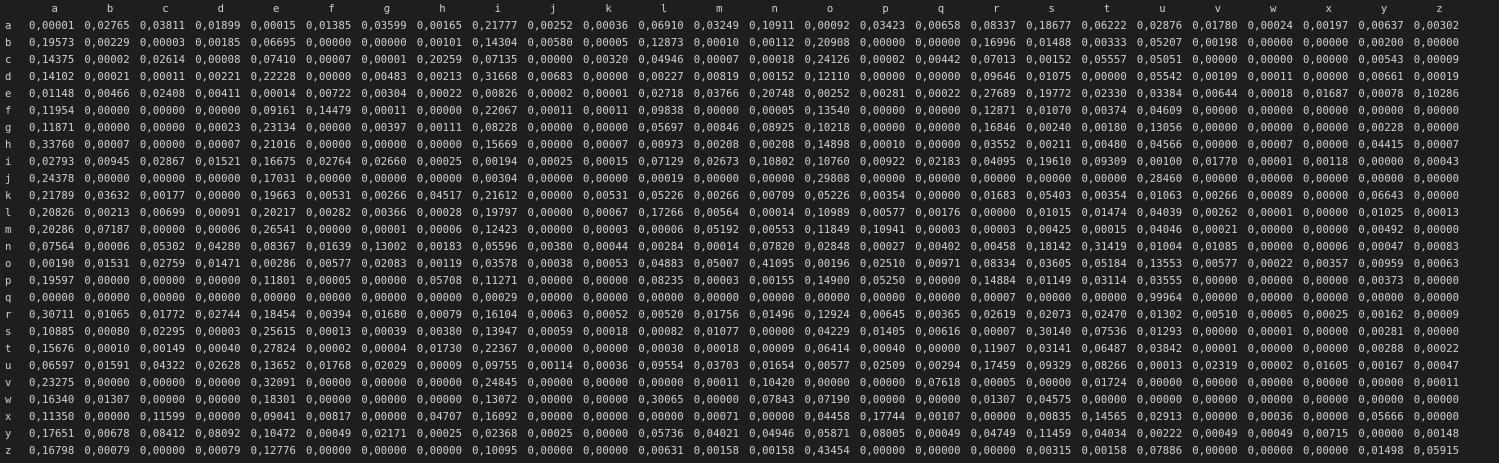 Image resolution: width=1499 pixels, height=463 pixels. What do you see at coordinates (1326, 94) in the screenshot?
I see `table-cell: 0,01687` at bounding box center [1326, 94].